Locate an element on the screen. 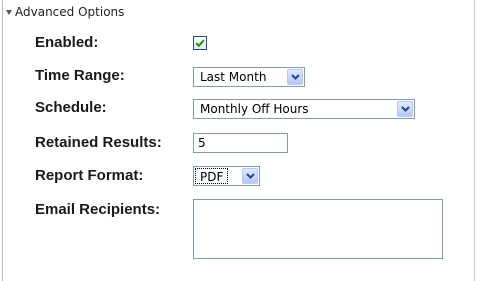  checkmark-icon is located at coordinates (200, 43).